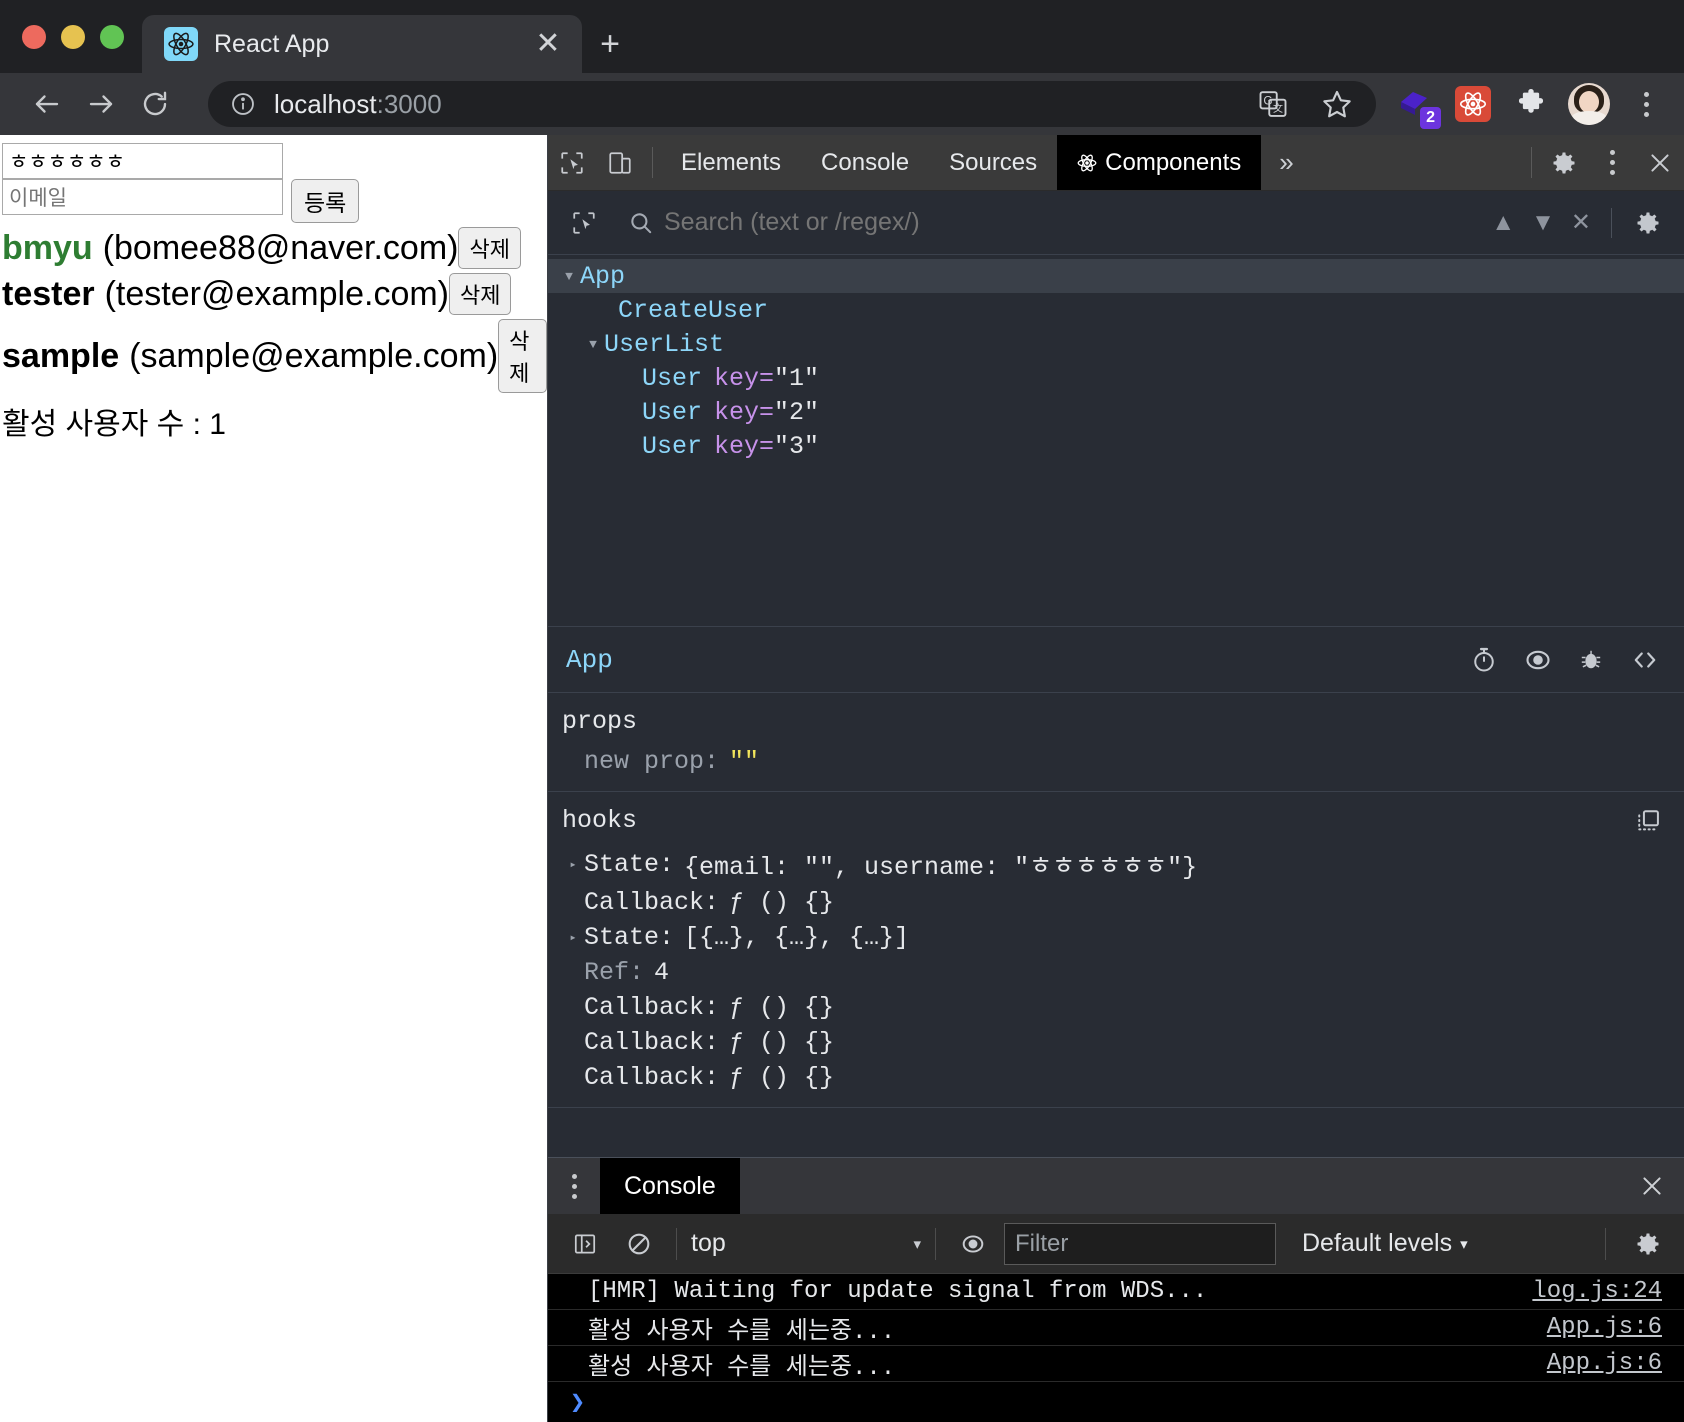 The height and width of the screenshot is (1422, 1684). I want to click on tree-item-userlist: ▼ UserList, so click(1116, 344).